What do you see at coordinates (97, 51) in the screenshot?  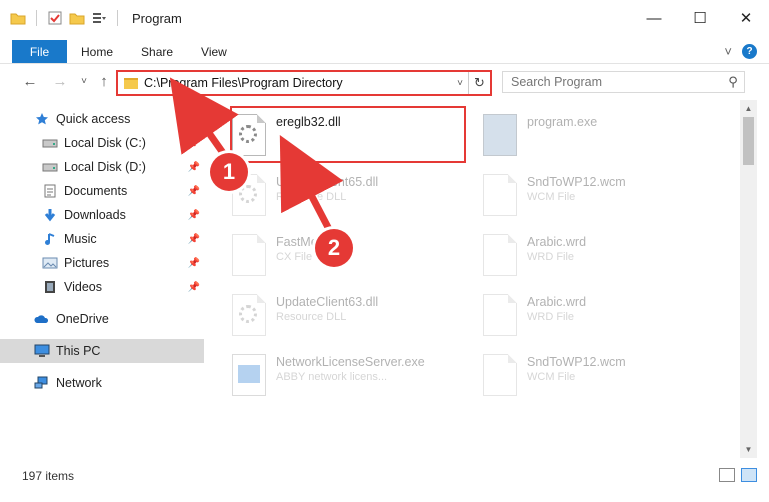 I see `tab-home: Home` at bounding box center [97, 51].